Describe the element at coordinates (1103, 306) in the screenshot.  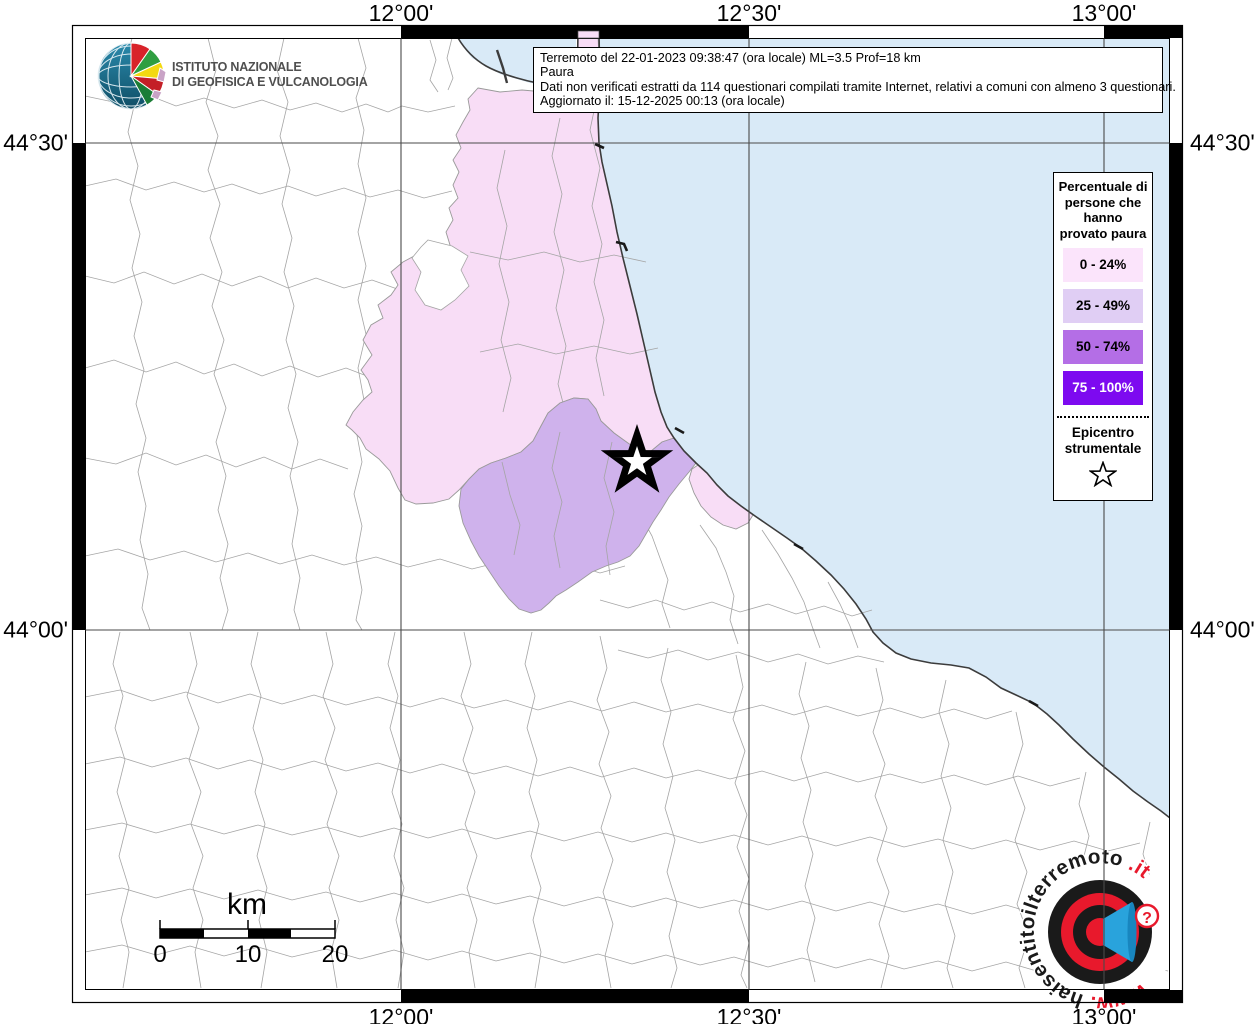
I see `legend-swatch-25-49: 25 - 49%` at that location.